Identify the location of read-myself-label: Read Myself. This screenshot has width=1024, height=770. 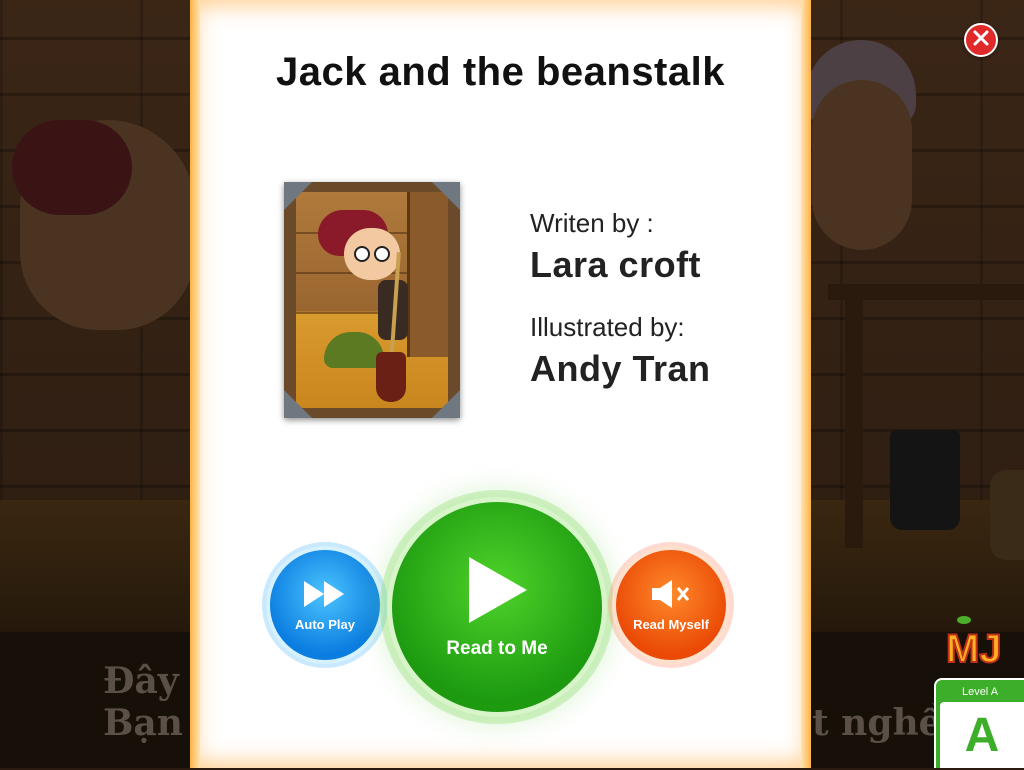
(671, 624).